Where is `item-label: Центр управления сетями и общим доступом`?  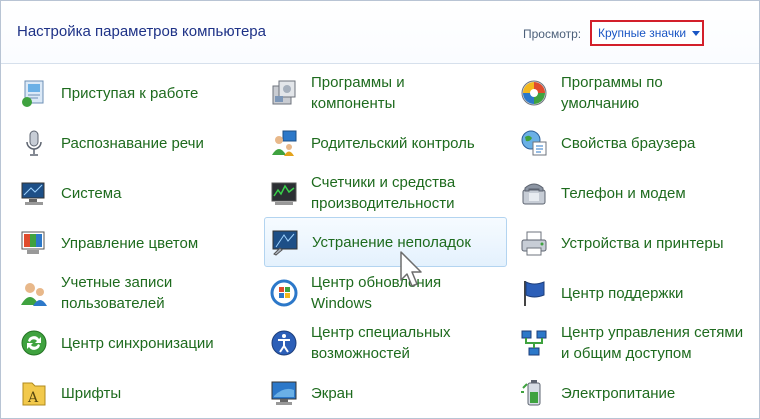
item-label: Центр управления сетями и общим доступом is located at coordinates (652, 343).